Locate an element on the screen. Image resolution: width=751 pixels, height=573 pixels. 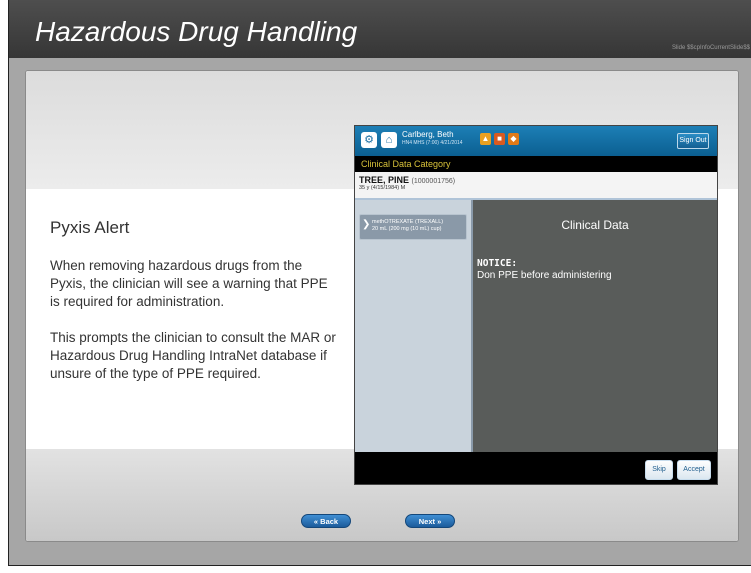
patient-name: TREE, PINE (1000001756) is located at coordinates (407, 180).